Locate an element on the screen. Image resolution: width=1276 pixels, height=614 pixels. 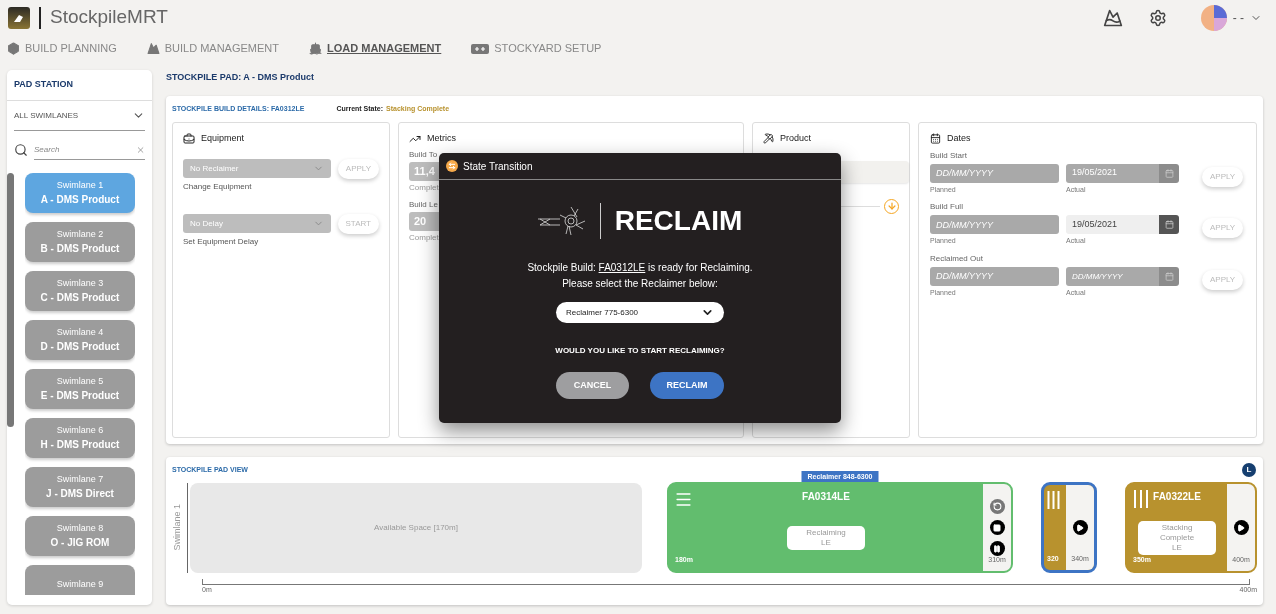
transition-icon is located at coordinates (452, 166).